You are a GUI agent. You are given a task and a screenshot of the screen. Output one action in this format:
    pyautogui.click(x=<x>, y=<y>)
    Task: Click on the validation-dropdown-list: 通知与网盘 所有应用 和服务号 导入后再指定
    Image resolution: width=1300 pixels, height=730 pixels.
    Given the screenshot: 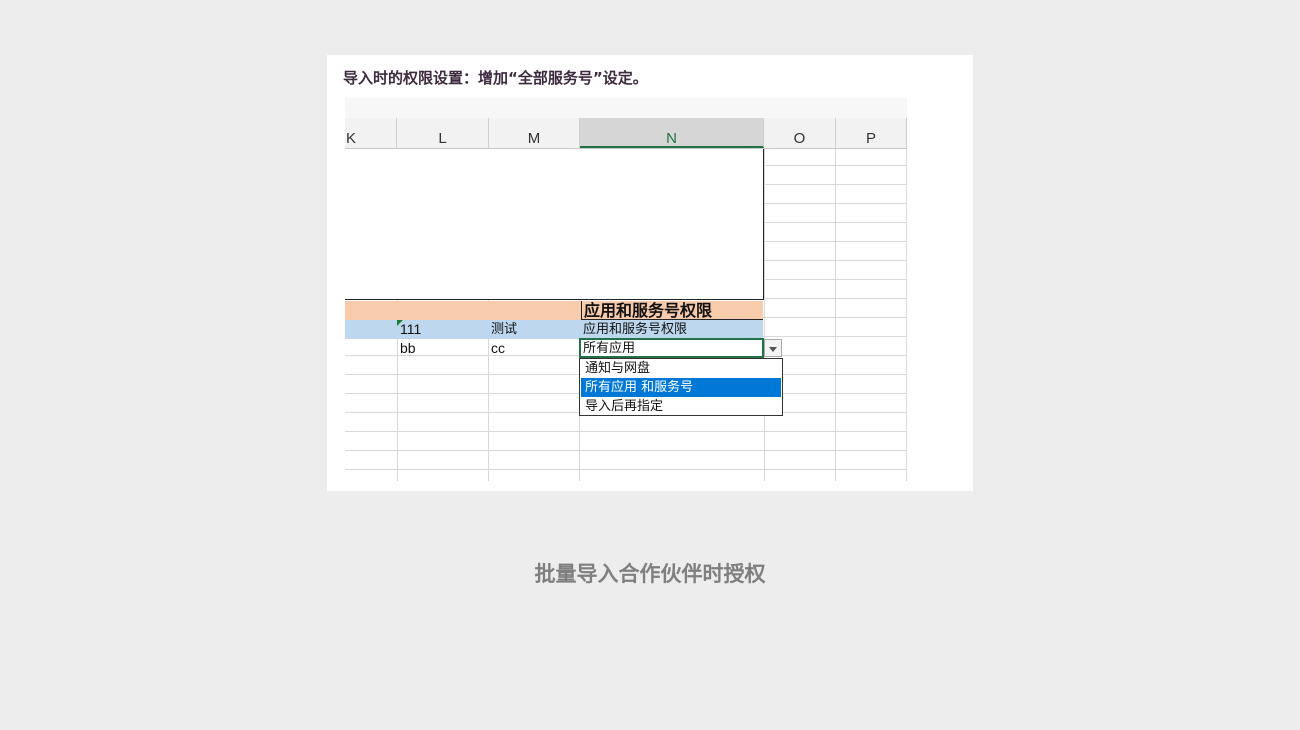 What is the action you would take?
    pyautogui.click(x=681, y=387)
    